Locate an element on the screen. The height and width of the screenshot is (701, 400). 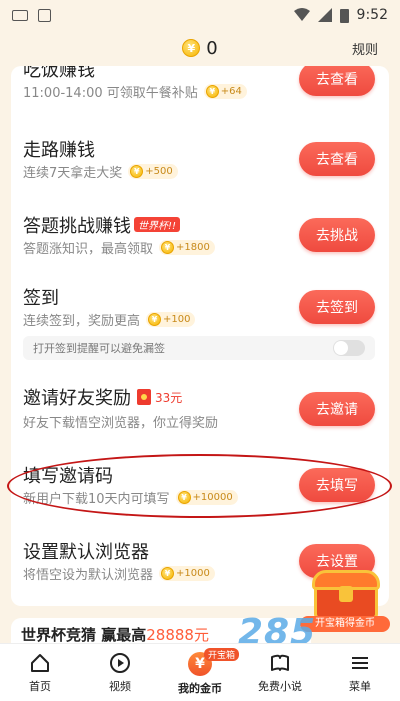
reward-amount: +500 is located at coordinates (159, 171).